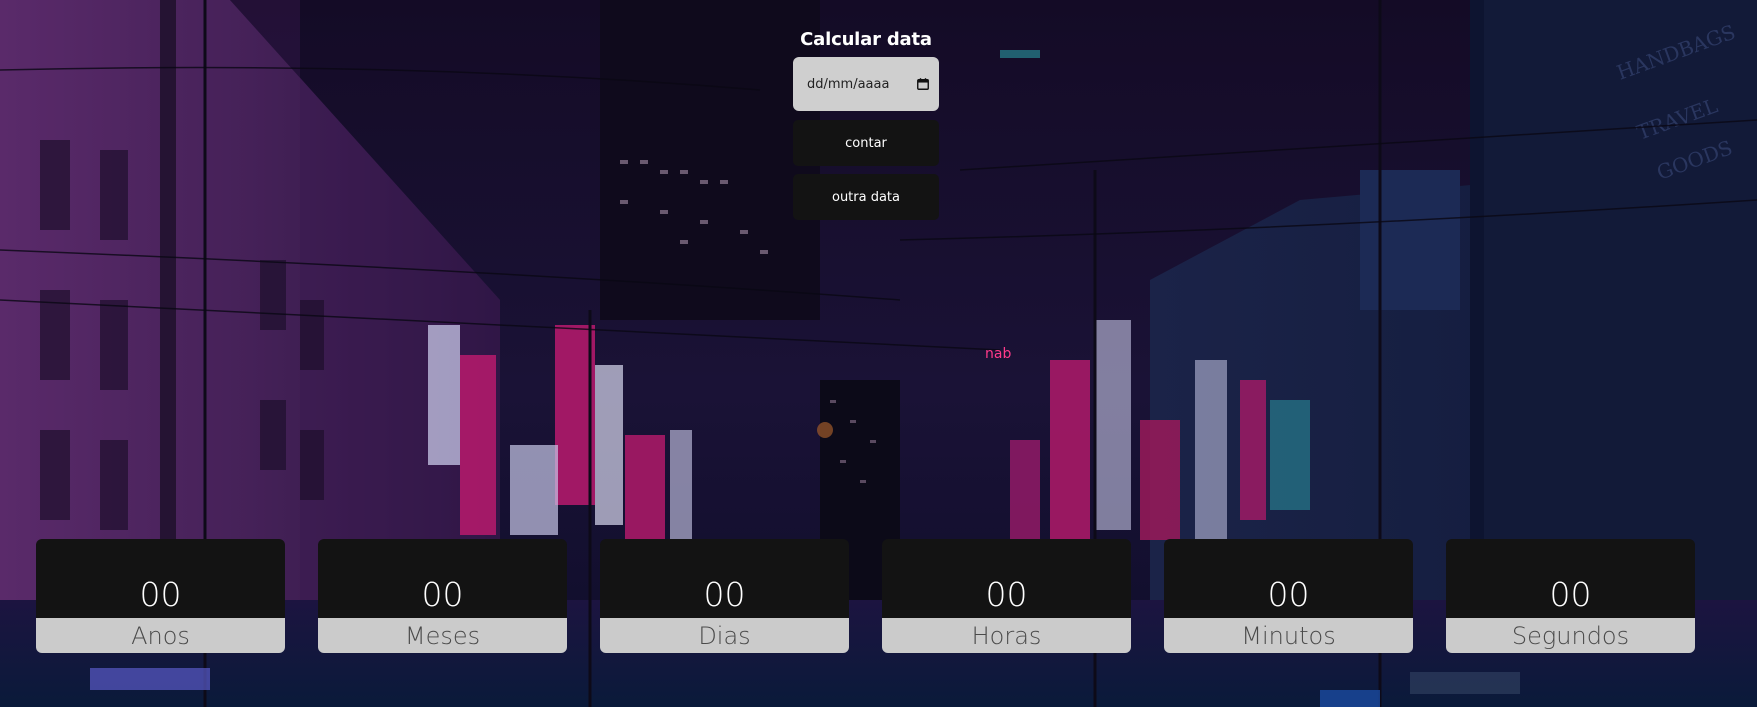  What do you see at coordinates (1006, 635) in the screenshot?
I see `counter-label: Horas` at bounding box center [1006, 635].